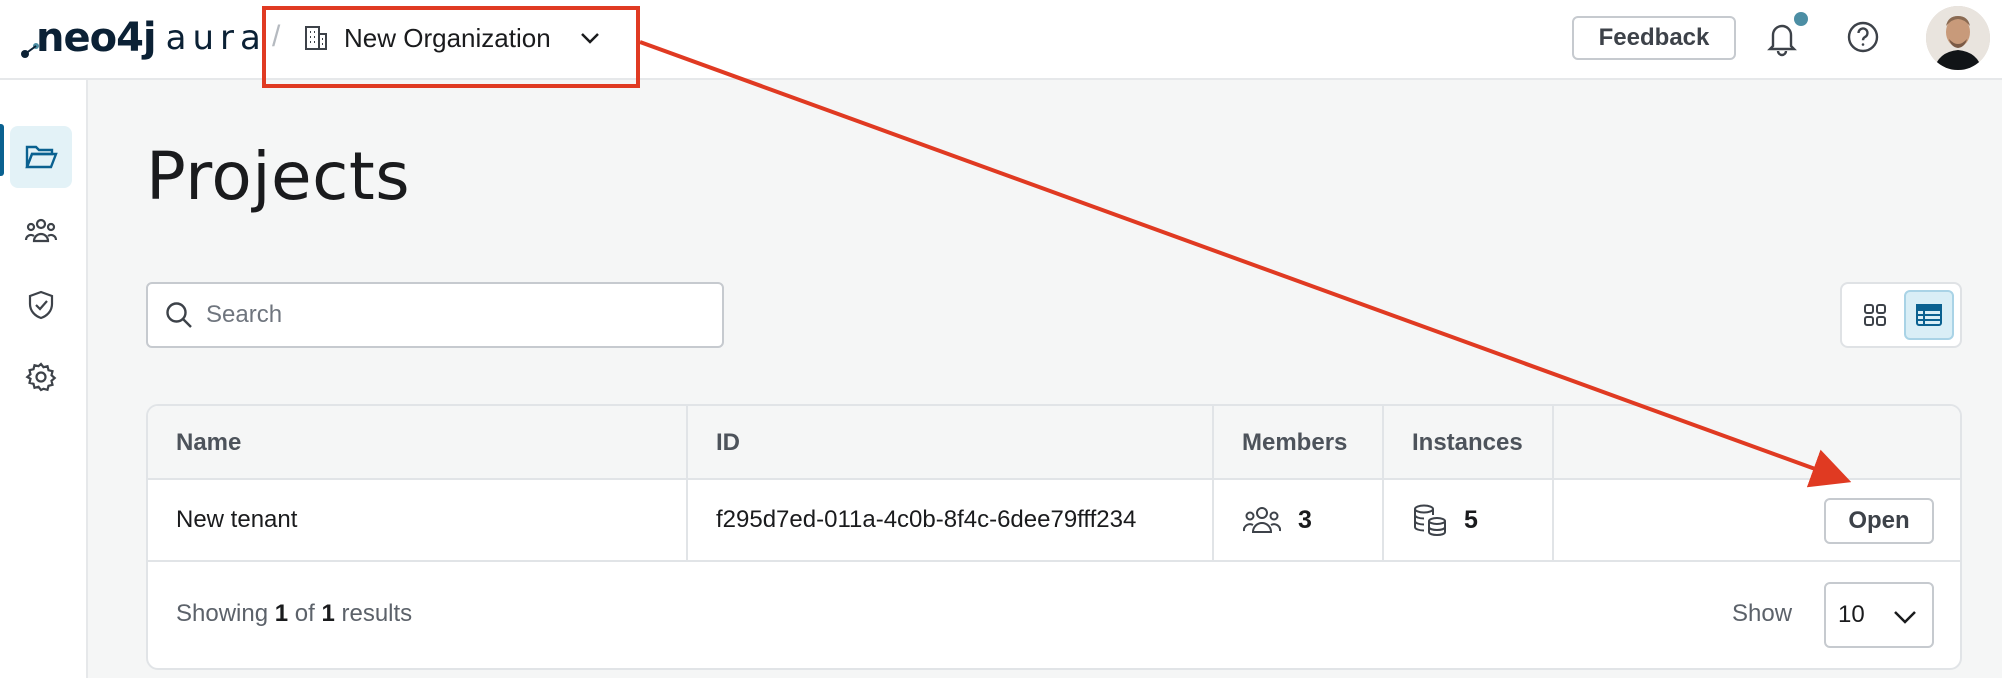 This screenshot has width=2002, height=678. What do you see at coordinates (1654, 38) in the screenshot?
I see `feedback-button: Feedback` at bounding box center [1654, 38].